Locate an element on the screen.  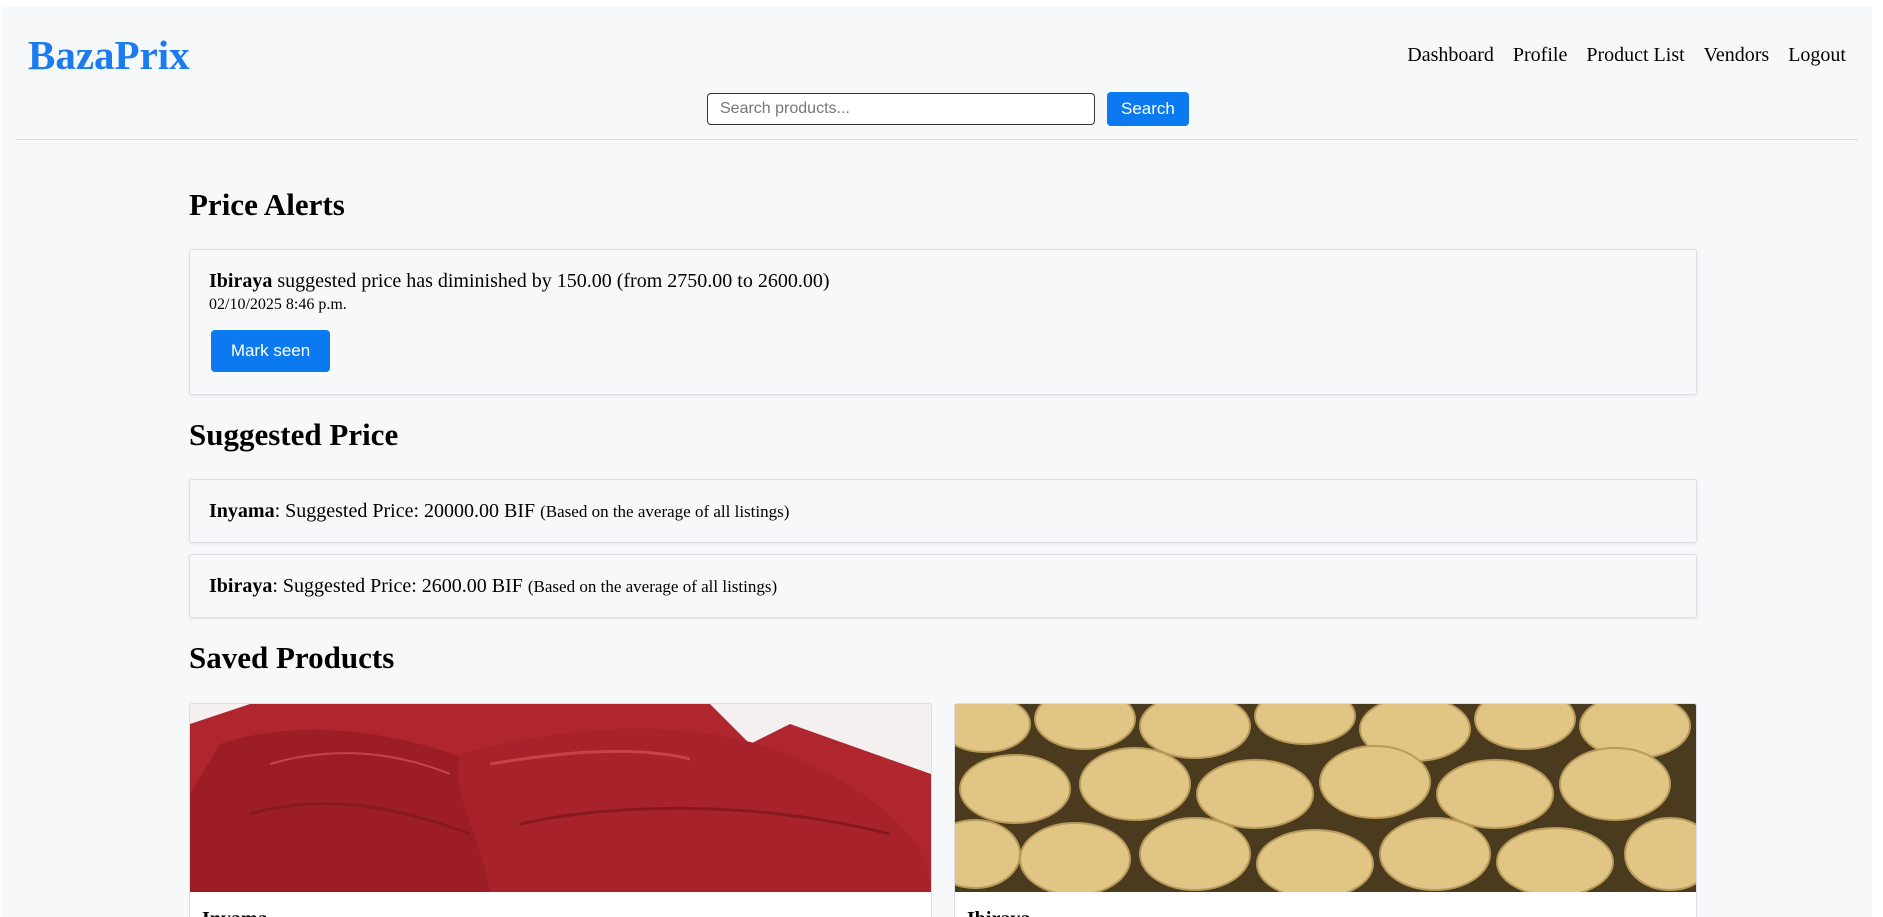
alert-timestamp: 02/10/2025 8:46 p.m. is located at coordinates (278, 304).